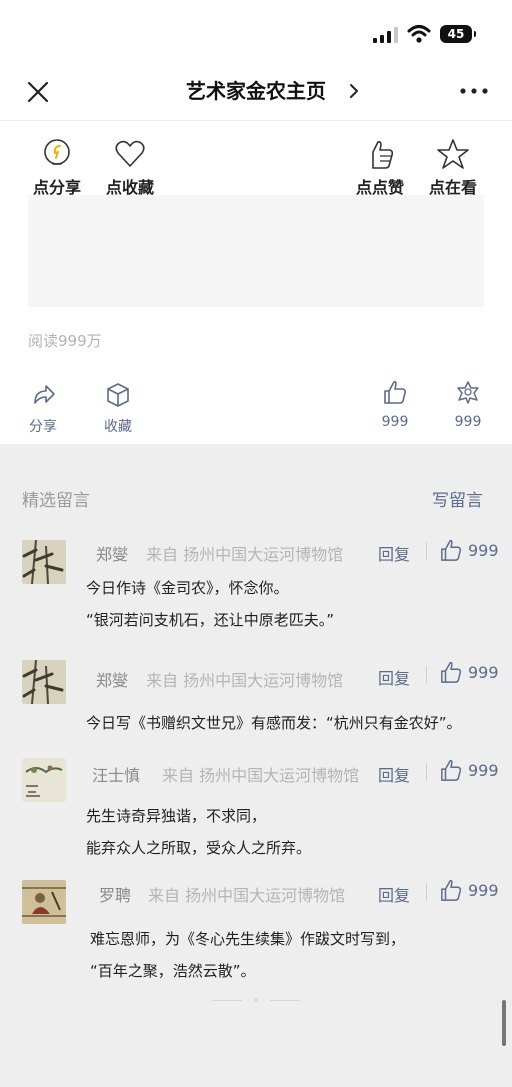  Describe the element at coordinates (210, 620) in the screenshot. I see `comment-text: “银河若问支机石，还让中原老匹夫。”` at that location.